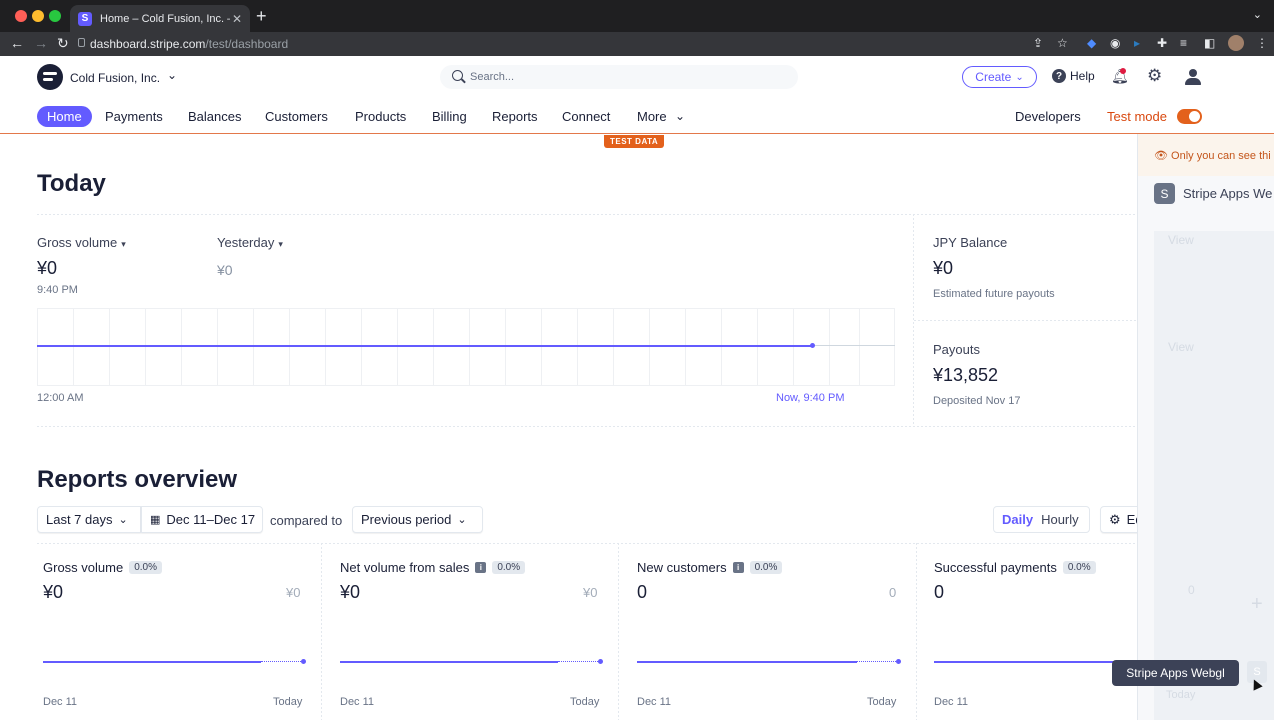  Describe the element at coordinates (1017, 519) in the screenshot. I see `daily-option: Daily` at that location.